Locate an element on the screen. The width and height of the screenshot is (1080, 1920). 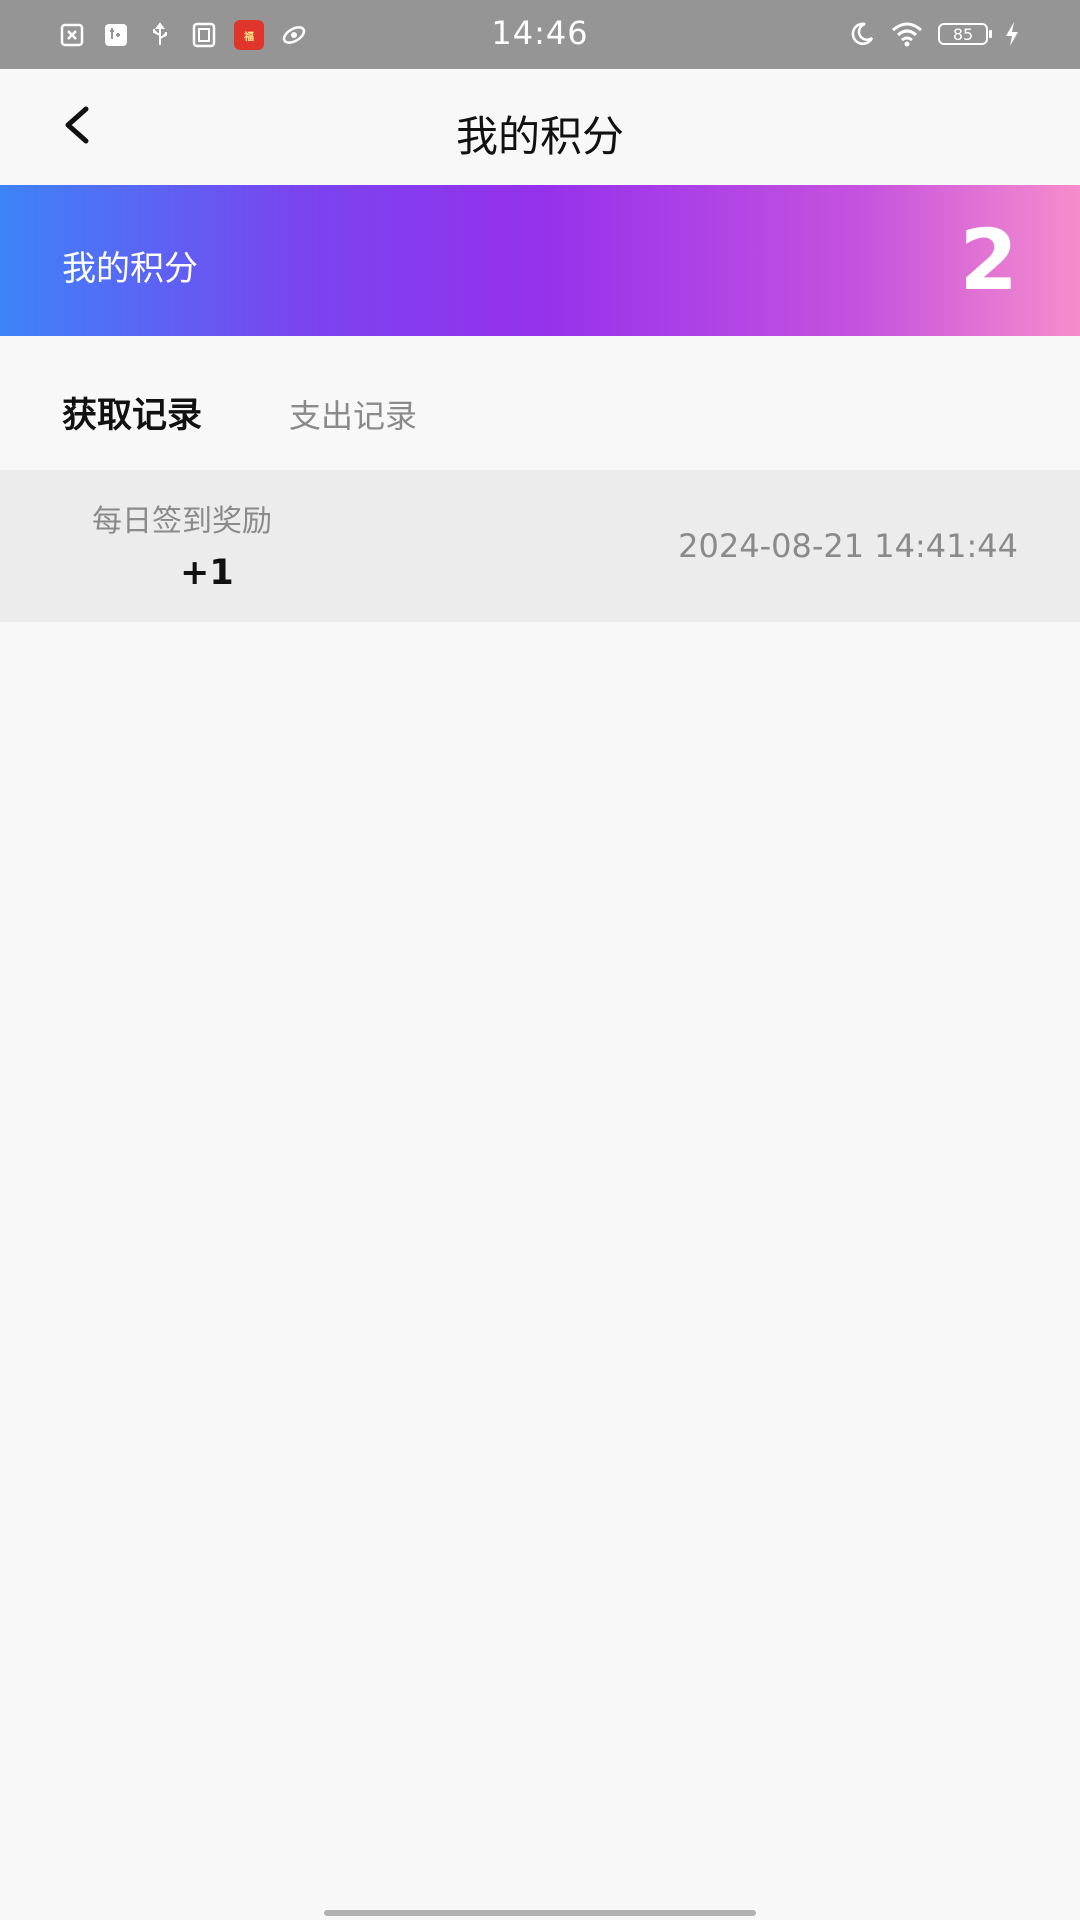
record-points: +1 is located at coordinates (207, 573).